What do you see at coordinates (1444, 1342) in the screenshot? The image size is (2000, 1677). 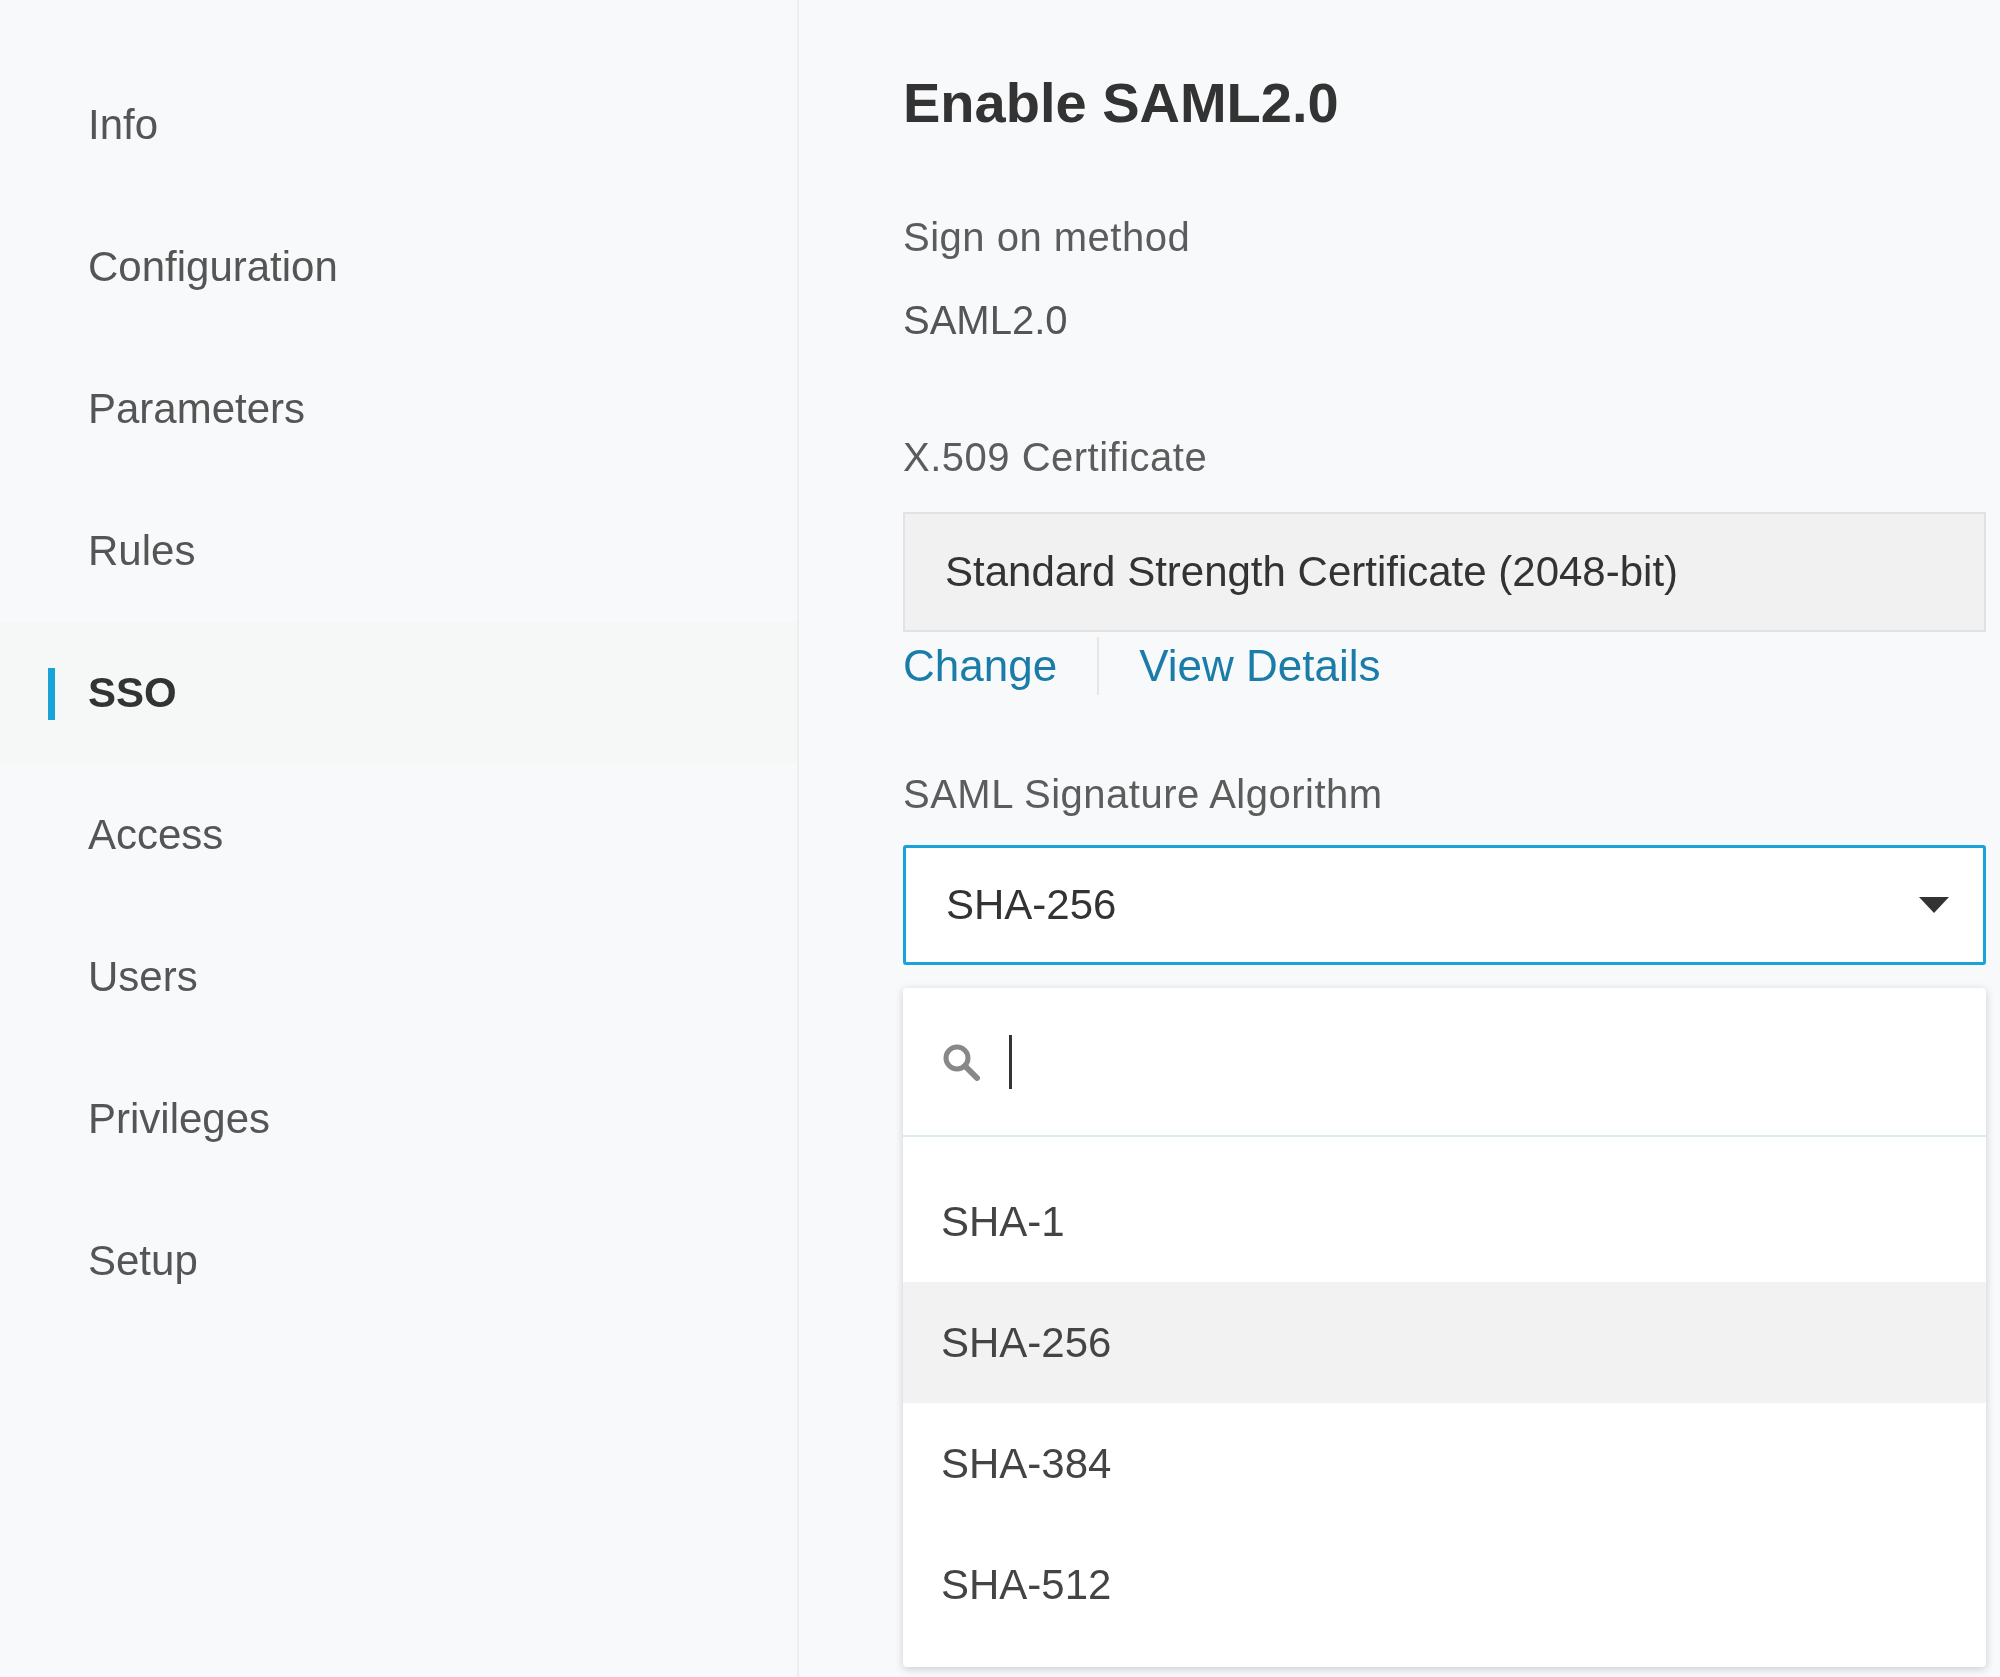 I see `dropdown-option: SHA-256` at bounding box center [1444, 1342].